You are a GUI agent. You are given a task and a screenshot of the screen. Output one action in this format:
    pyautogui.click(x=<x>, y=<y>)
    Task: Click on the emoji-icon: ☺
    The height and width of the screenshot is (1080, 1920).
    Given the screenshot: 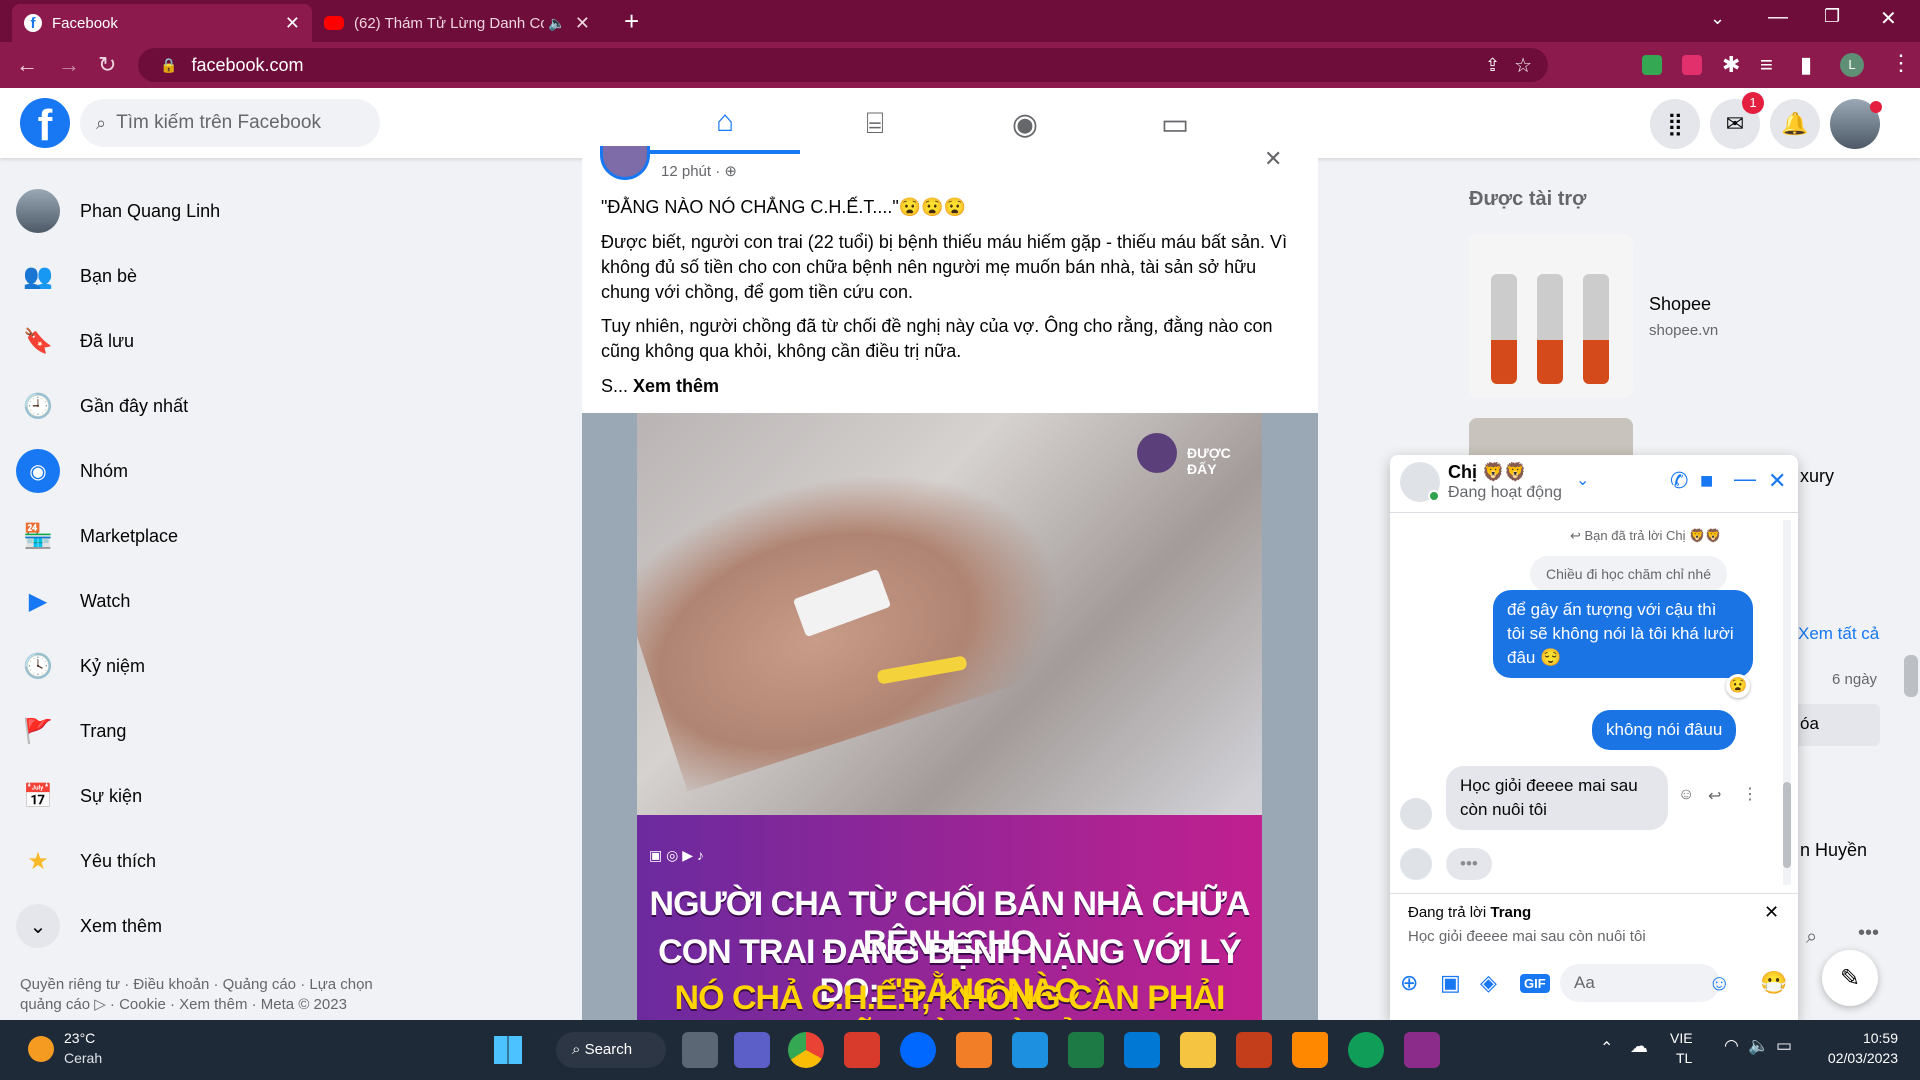 What is the action you would take?
    pyautogui.click(x=1719, y=983)
    